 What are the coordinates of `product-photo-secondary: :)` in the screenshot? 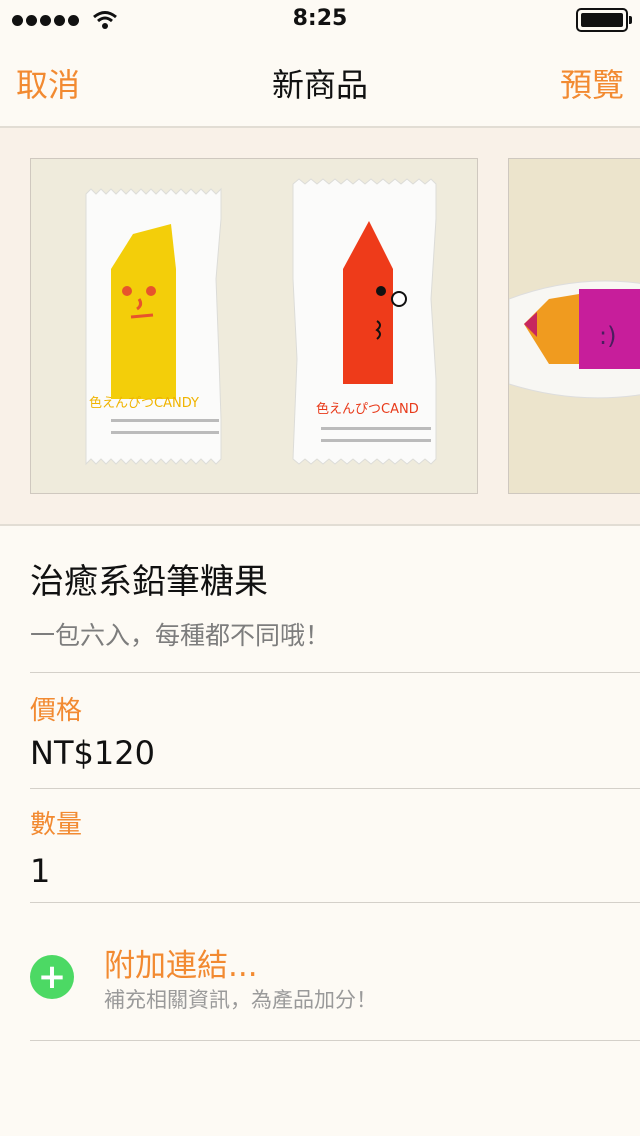 It's located at (574, 326).